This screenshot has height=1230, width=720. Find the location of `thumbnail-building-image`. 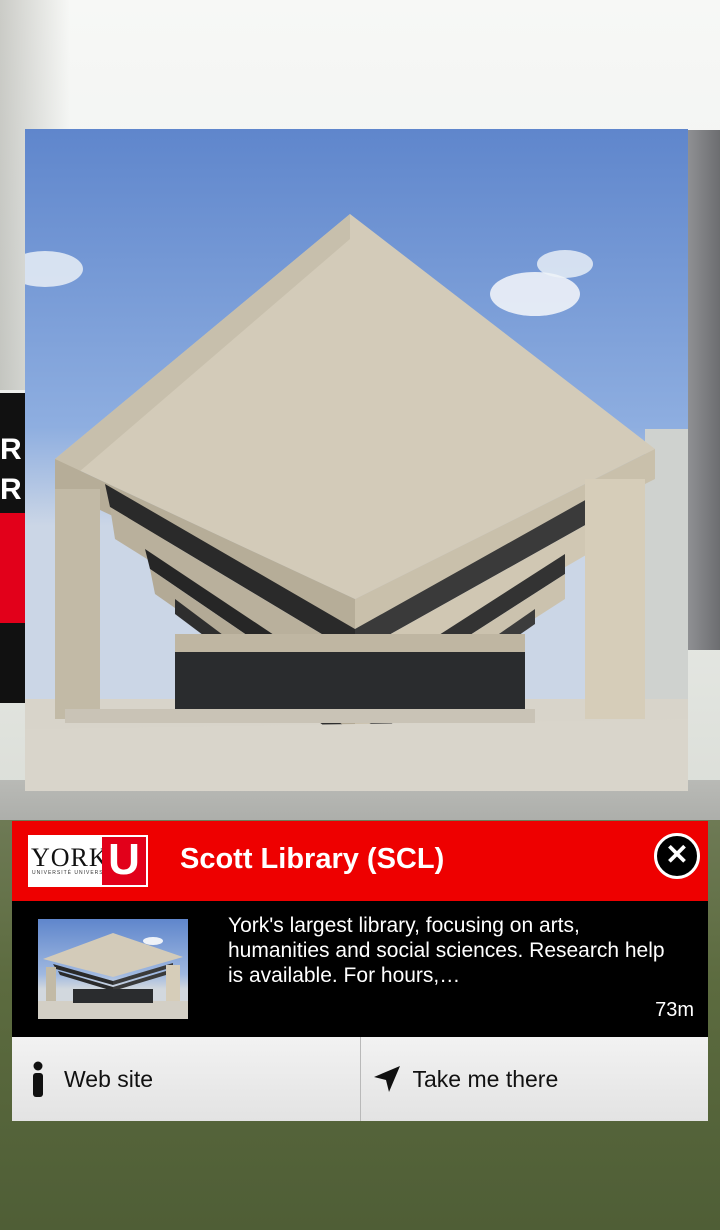

thumbnail-building-image is located at coordinates (113, 976).